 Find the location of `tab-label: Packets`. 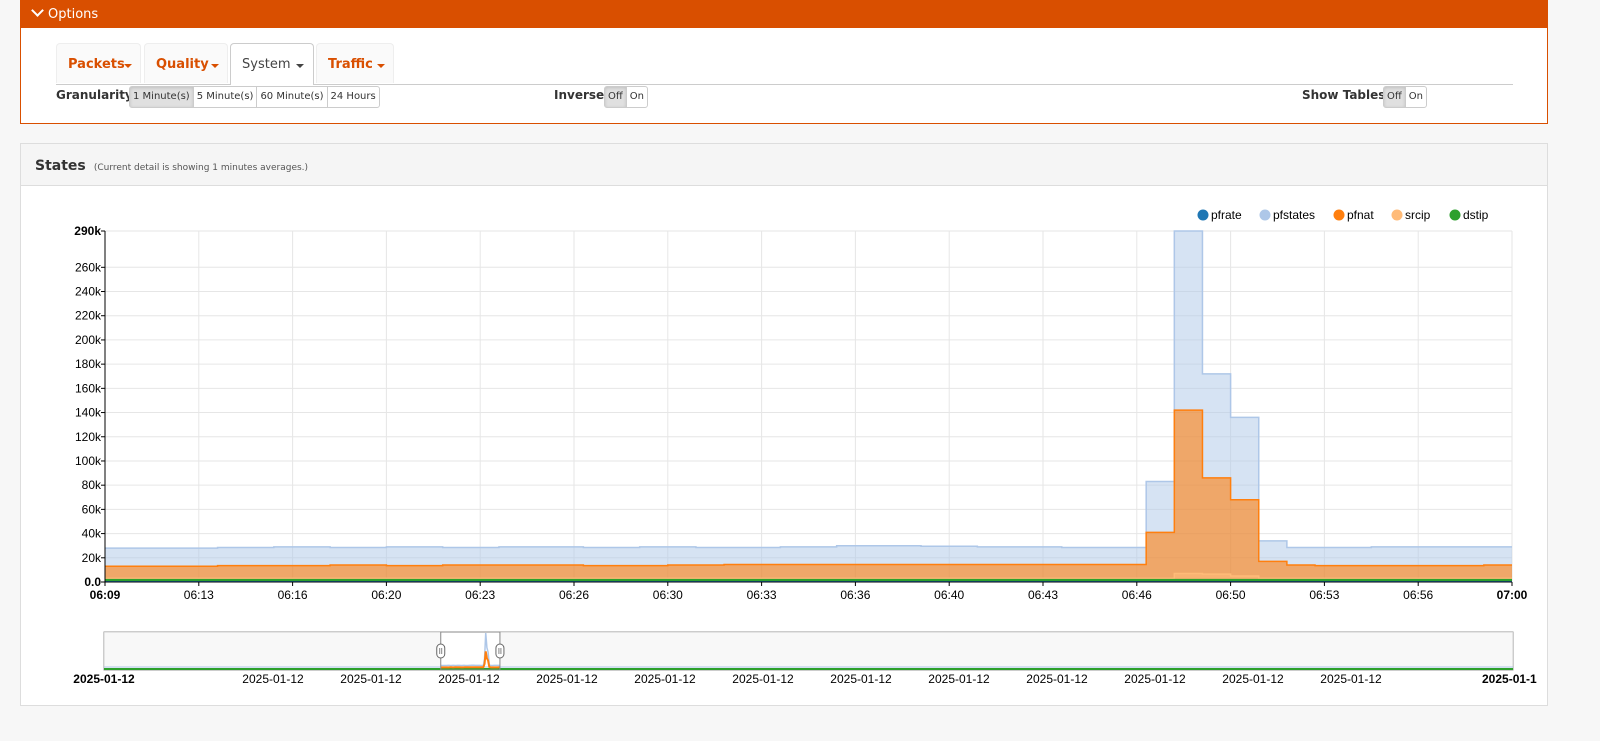

tab-label: Packets is located at coordinates (96, 64).